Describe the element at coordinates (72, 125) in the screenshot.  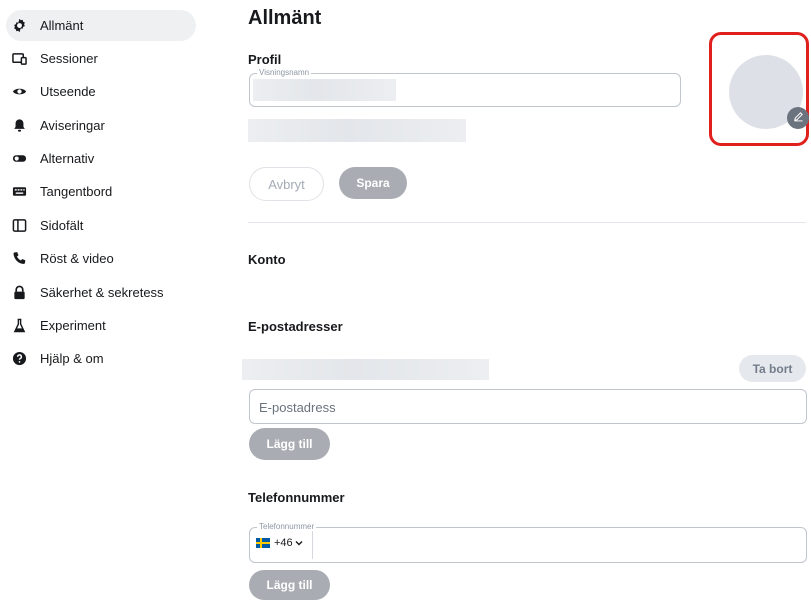
I see `sidebar-item-label: Aviseringar` at that location.